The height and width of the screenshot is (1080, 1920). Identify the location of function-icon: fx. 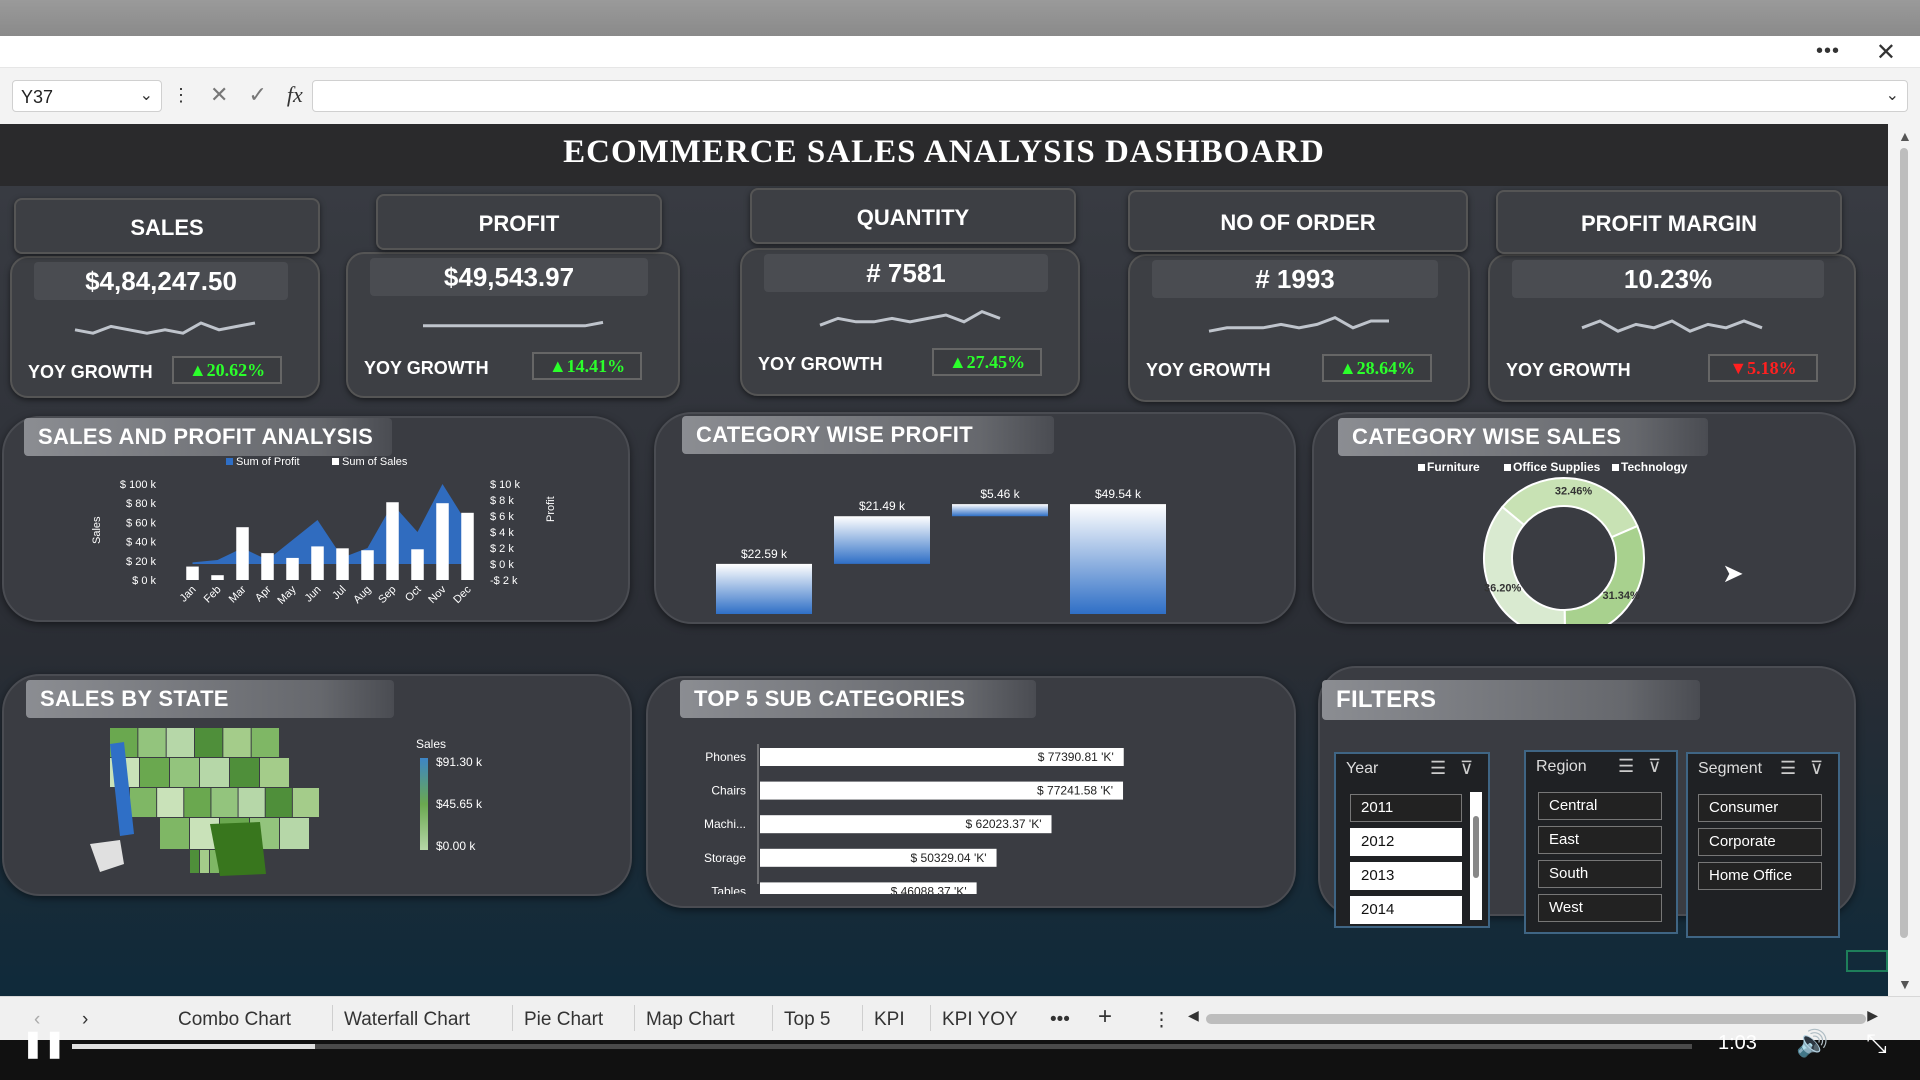
(295, 95).